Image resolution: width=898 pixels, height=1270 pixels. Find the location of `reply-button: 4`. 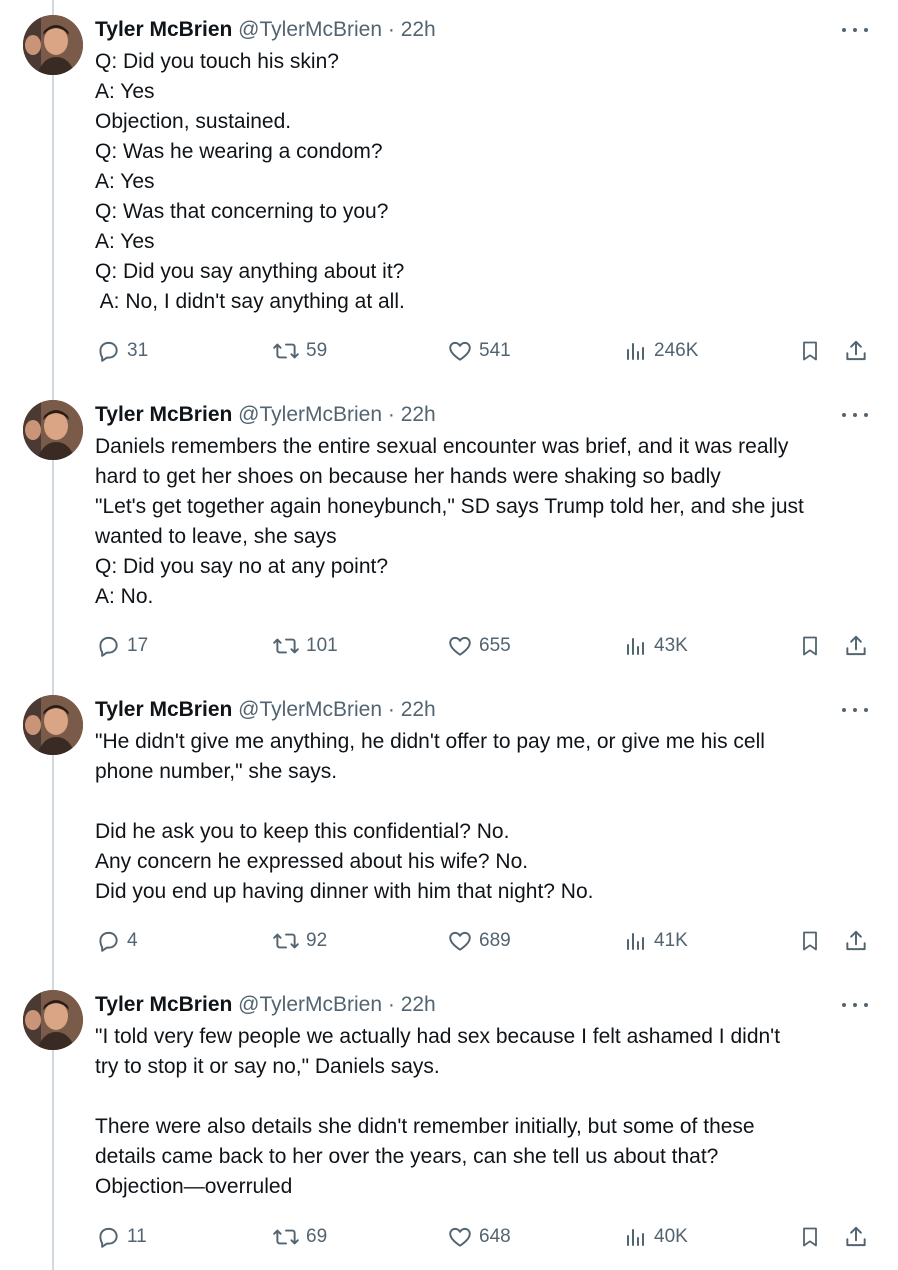

reply-button: 4 is located at coordinates (116, 941).